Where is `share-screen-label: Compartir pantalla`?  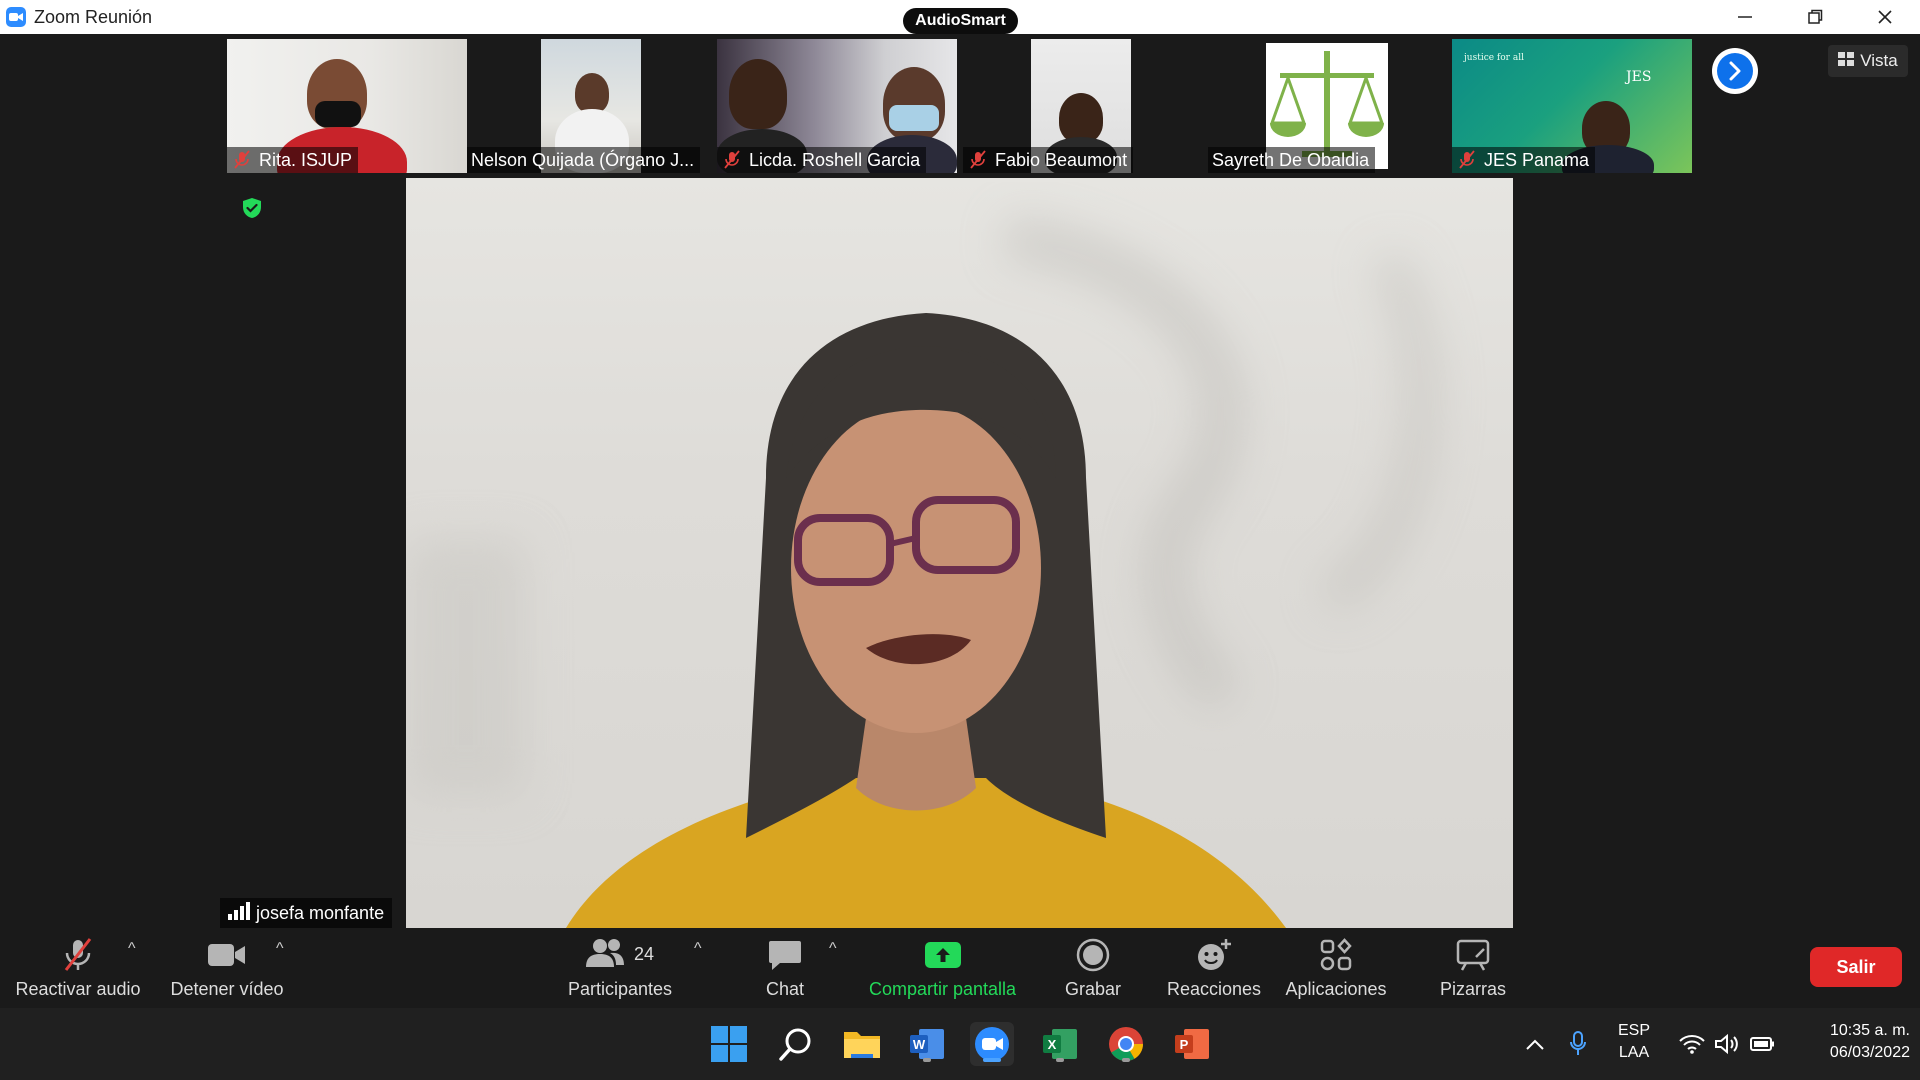 share-screen-label: Compartir pantalla is located at coordinates (942, 988).